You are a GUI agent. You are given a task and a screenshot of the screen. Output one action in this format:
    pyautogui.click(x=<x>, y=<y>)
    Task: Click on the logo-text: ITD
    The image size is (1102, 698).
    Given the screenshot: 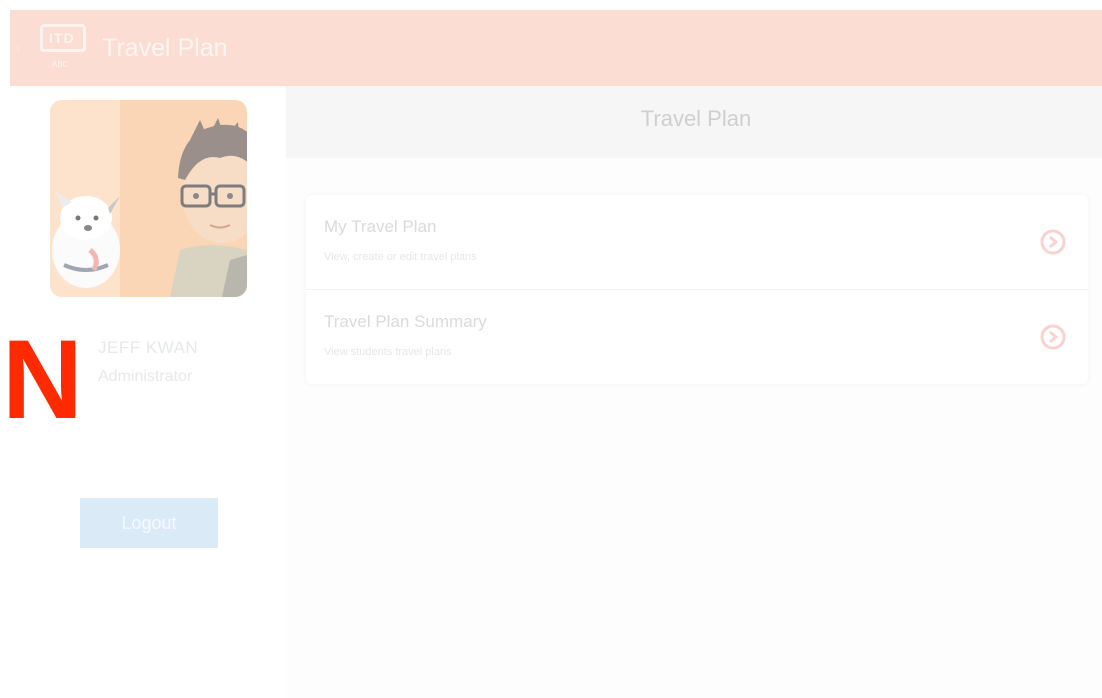 What is the action you would take?
    pyautogui.click(x=62, y=38)
    